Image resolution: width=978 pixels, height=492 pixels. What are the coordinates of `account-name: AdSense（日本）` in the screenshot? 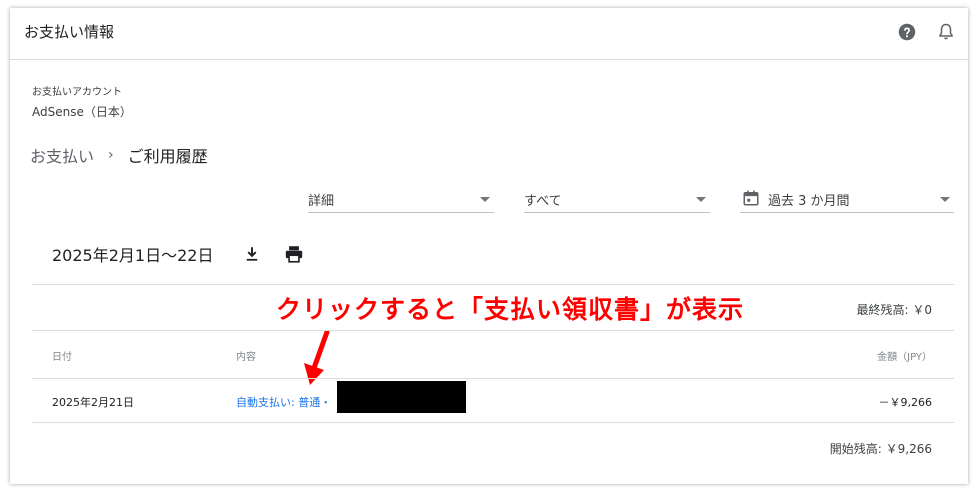 It's located at (82, 112).